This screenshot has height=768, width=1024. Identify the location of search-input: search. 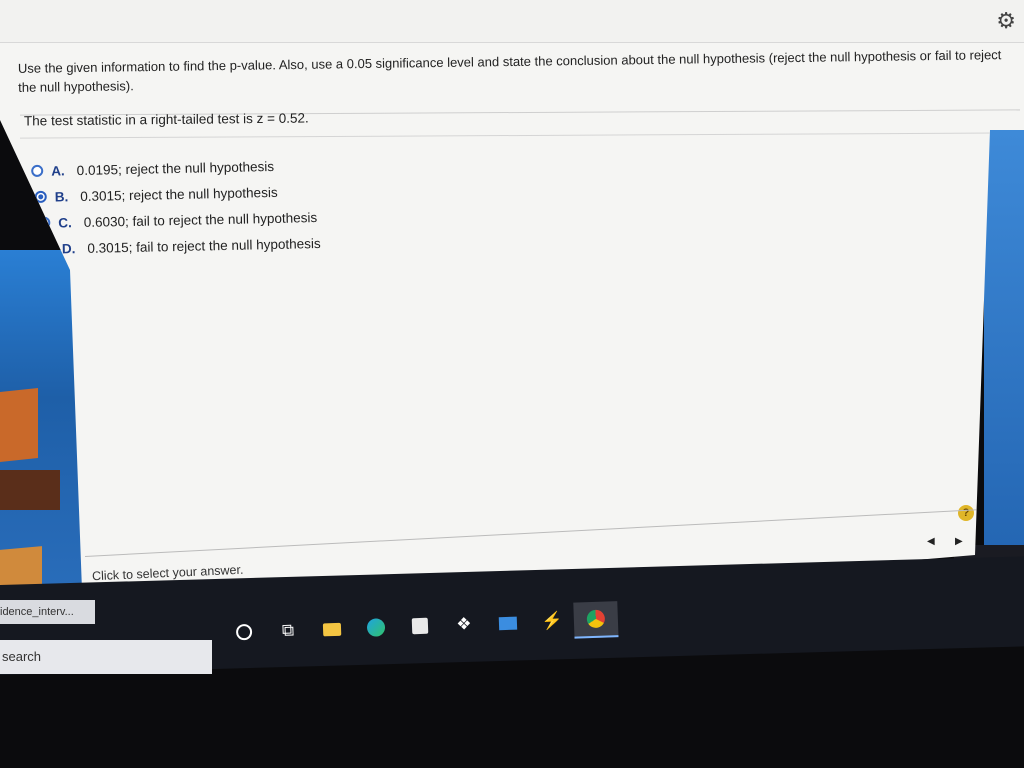
(106, 657).